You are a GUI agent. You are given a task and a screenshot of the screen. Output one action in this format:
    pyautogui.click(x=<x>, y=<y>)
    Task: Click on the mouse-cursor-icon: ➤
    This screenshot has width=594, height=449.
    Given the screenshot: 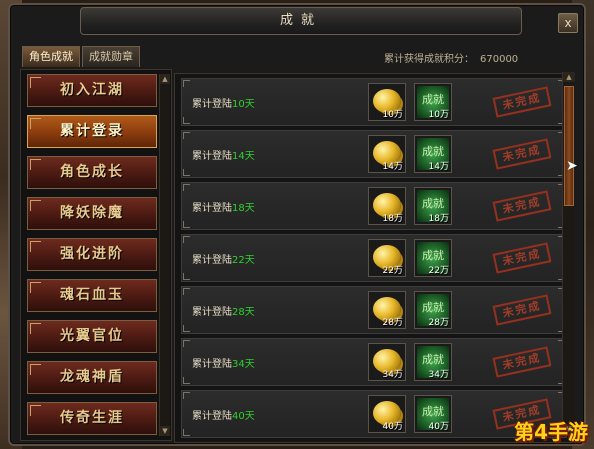 What is the action you would take?
    pyautogui.click(x=572, y=166)
    